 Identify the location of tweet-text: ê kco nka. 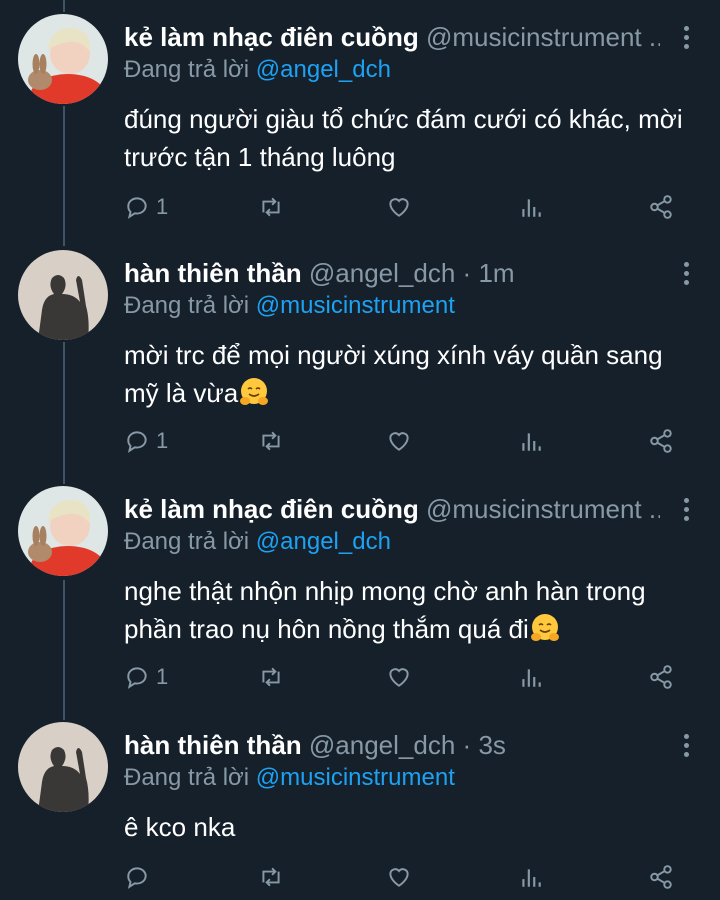
(180, 827).